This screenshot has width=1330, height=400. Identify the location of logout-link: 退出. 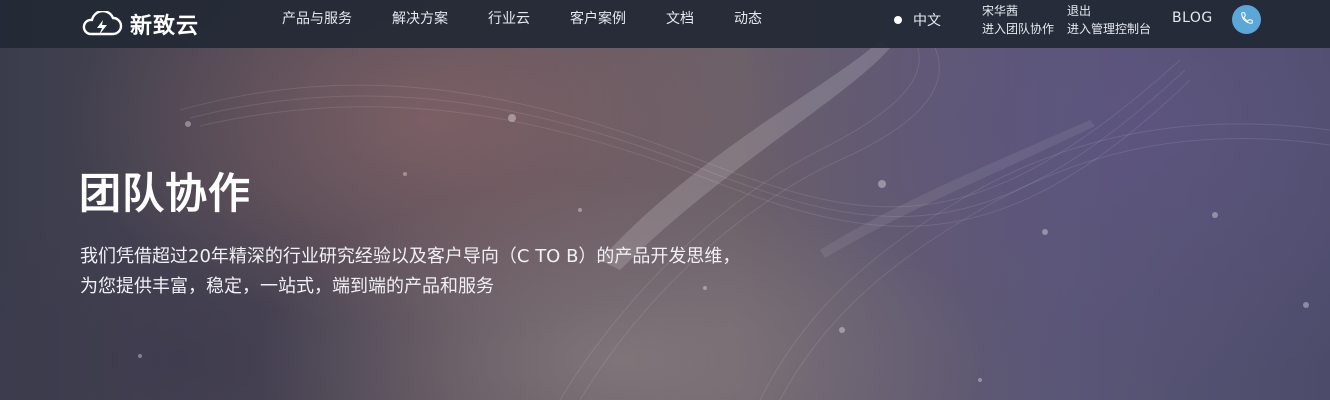
(1109, 11).